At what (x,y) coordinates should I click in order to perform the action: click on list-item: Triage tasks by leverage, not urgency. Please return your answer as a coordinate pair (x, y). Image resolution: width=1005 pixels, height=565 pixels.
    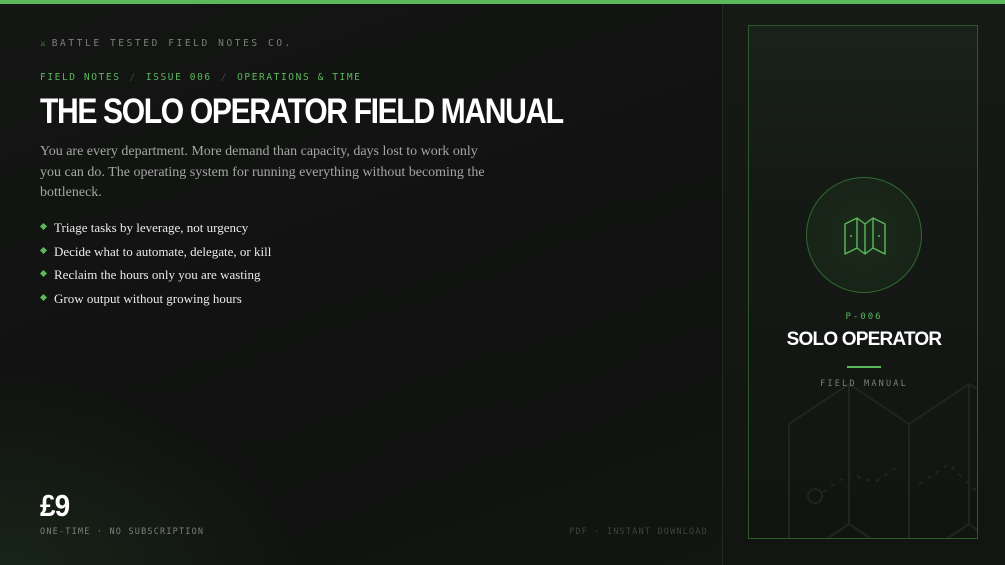
    Looking at the image, I should click on (155, 232).